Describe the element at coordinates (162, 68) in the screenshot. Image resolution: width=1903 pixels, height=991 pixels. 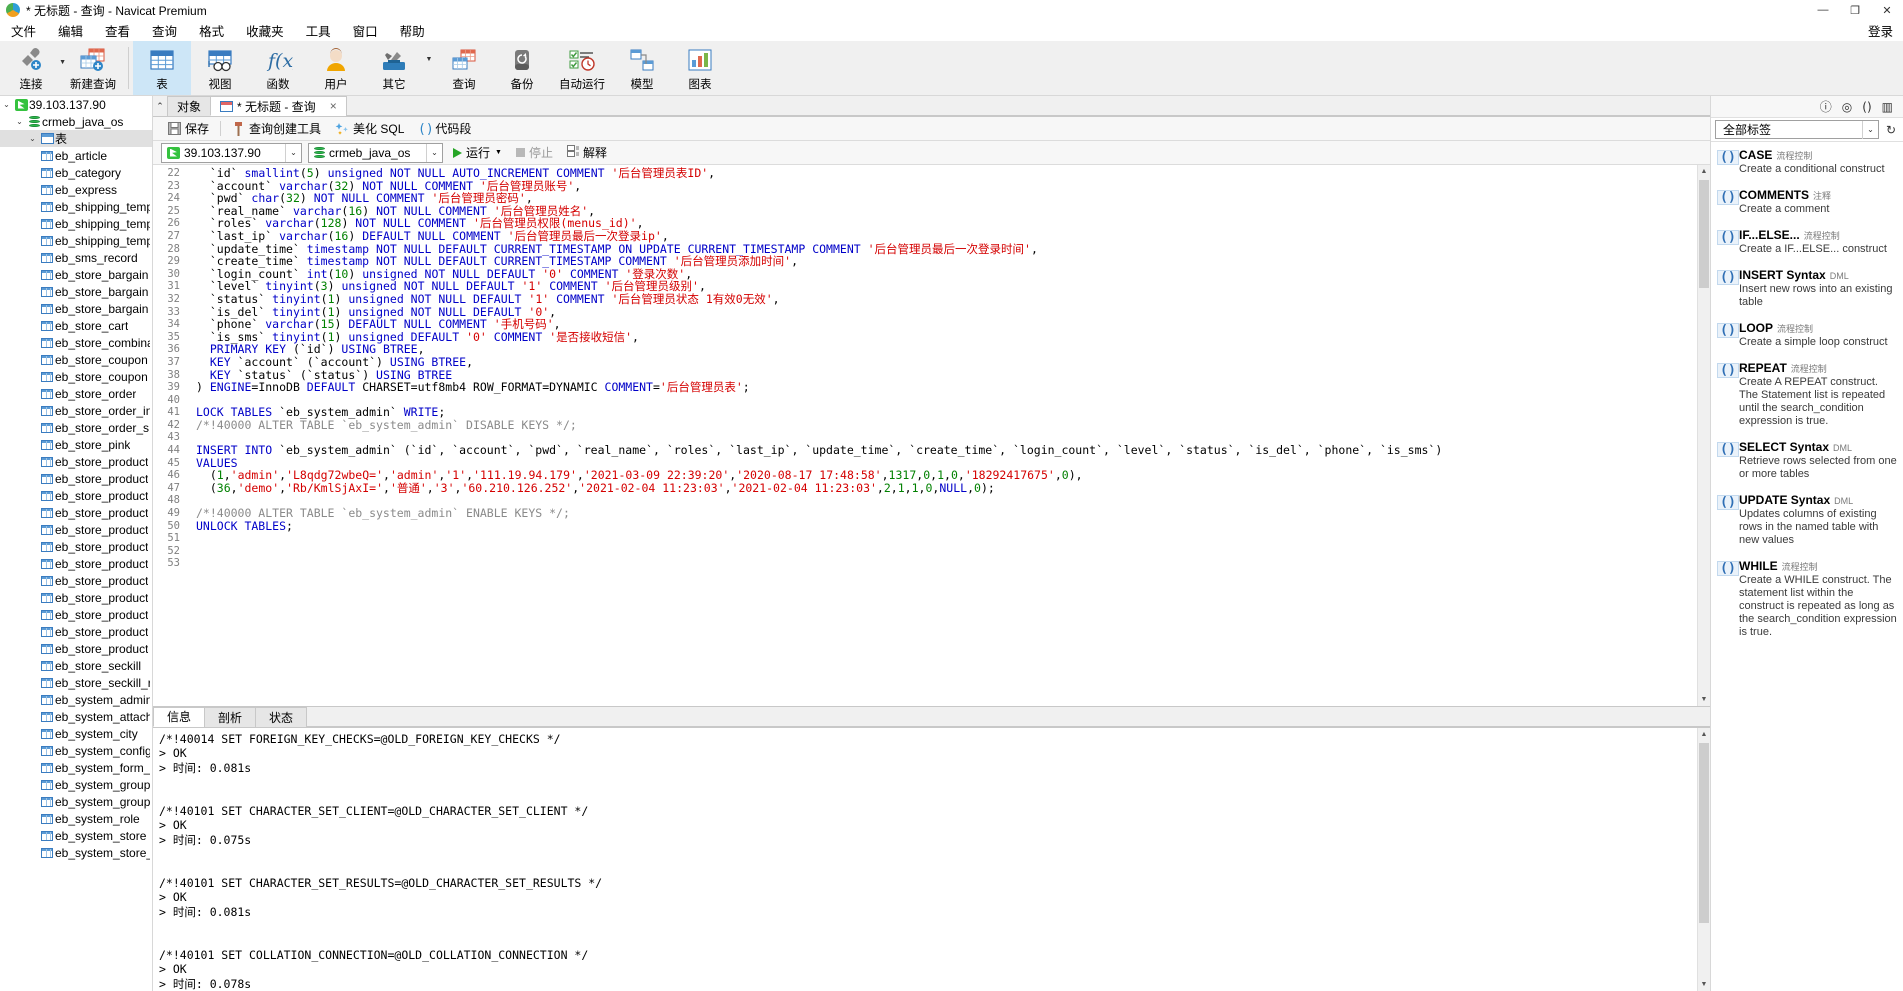
I see `ribbon-table-button: 表` at that location.